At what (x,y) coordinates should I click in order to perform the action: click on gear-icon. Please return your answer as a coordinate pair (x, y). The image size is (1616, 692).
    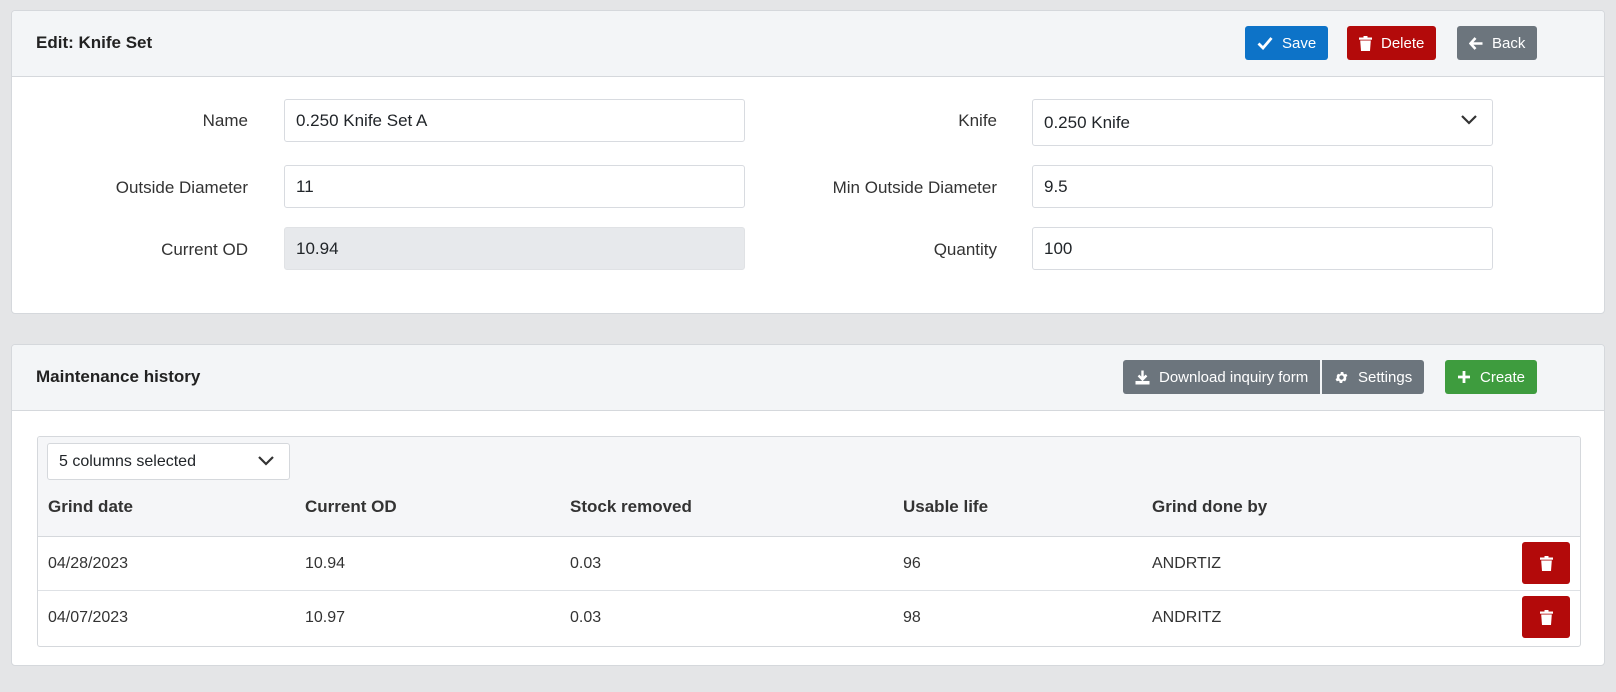
    Looking at the image, I should click on (1341, 377).